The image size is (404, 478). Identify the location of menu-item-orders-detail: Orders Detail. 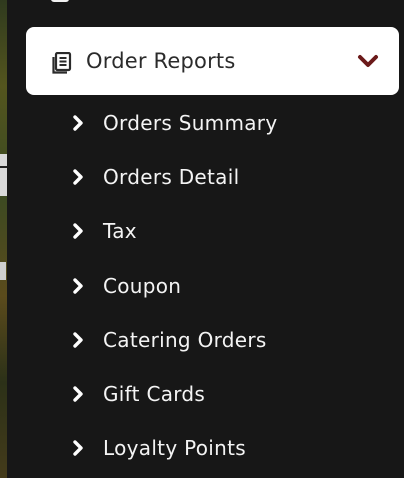
(231, 177).